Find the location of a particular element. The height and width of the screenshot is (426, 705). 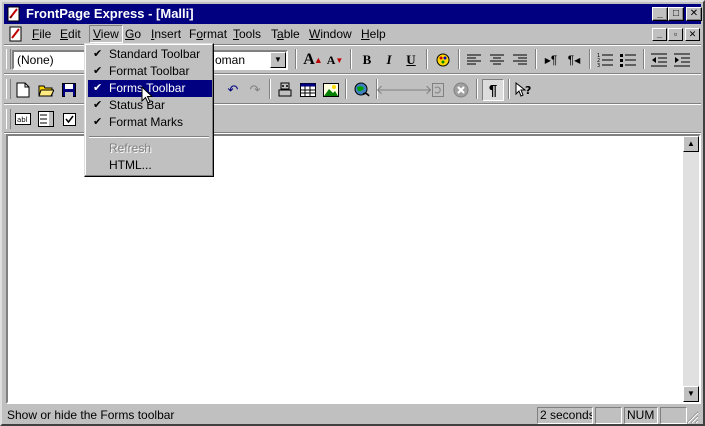

standard-toolbar-grip is located at coordinates (8, 89).